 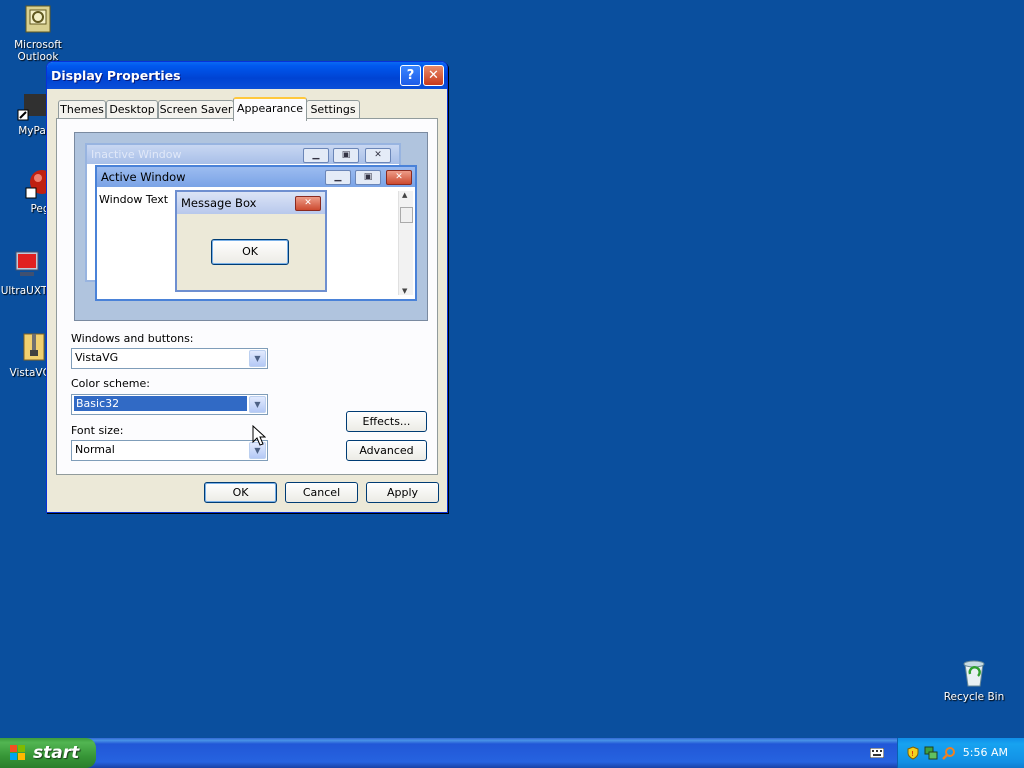 I want to click on scroll-down-icon: ▼, so click(x=405, y=291).